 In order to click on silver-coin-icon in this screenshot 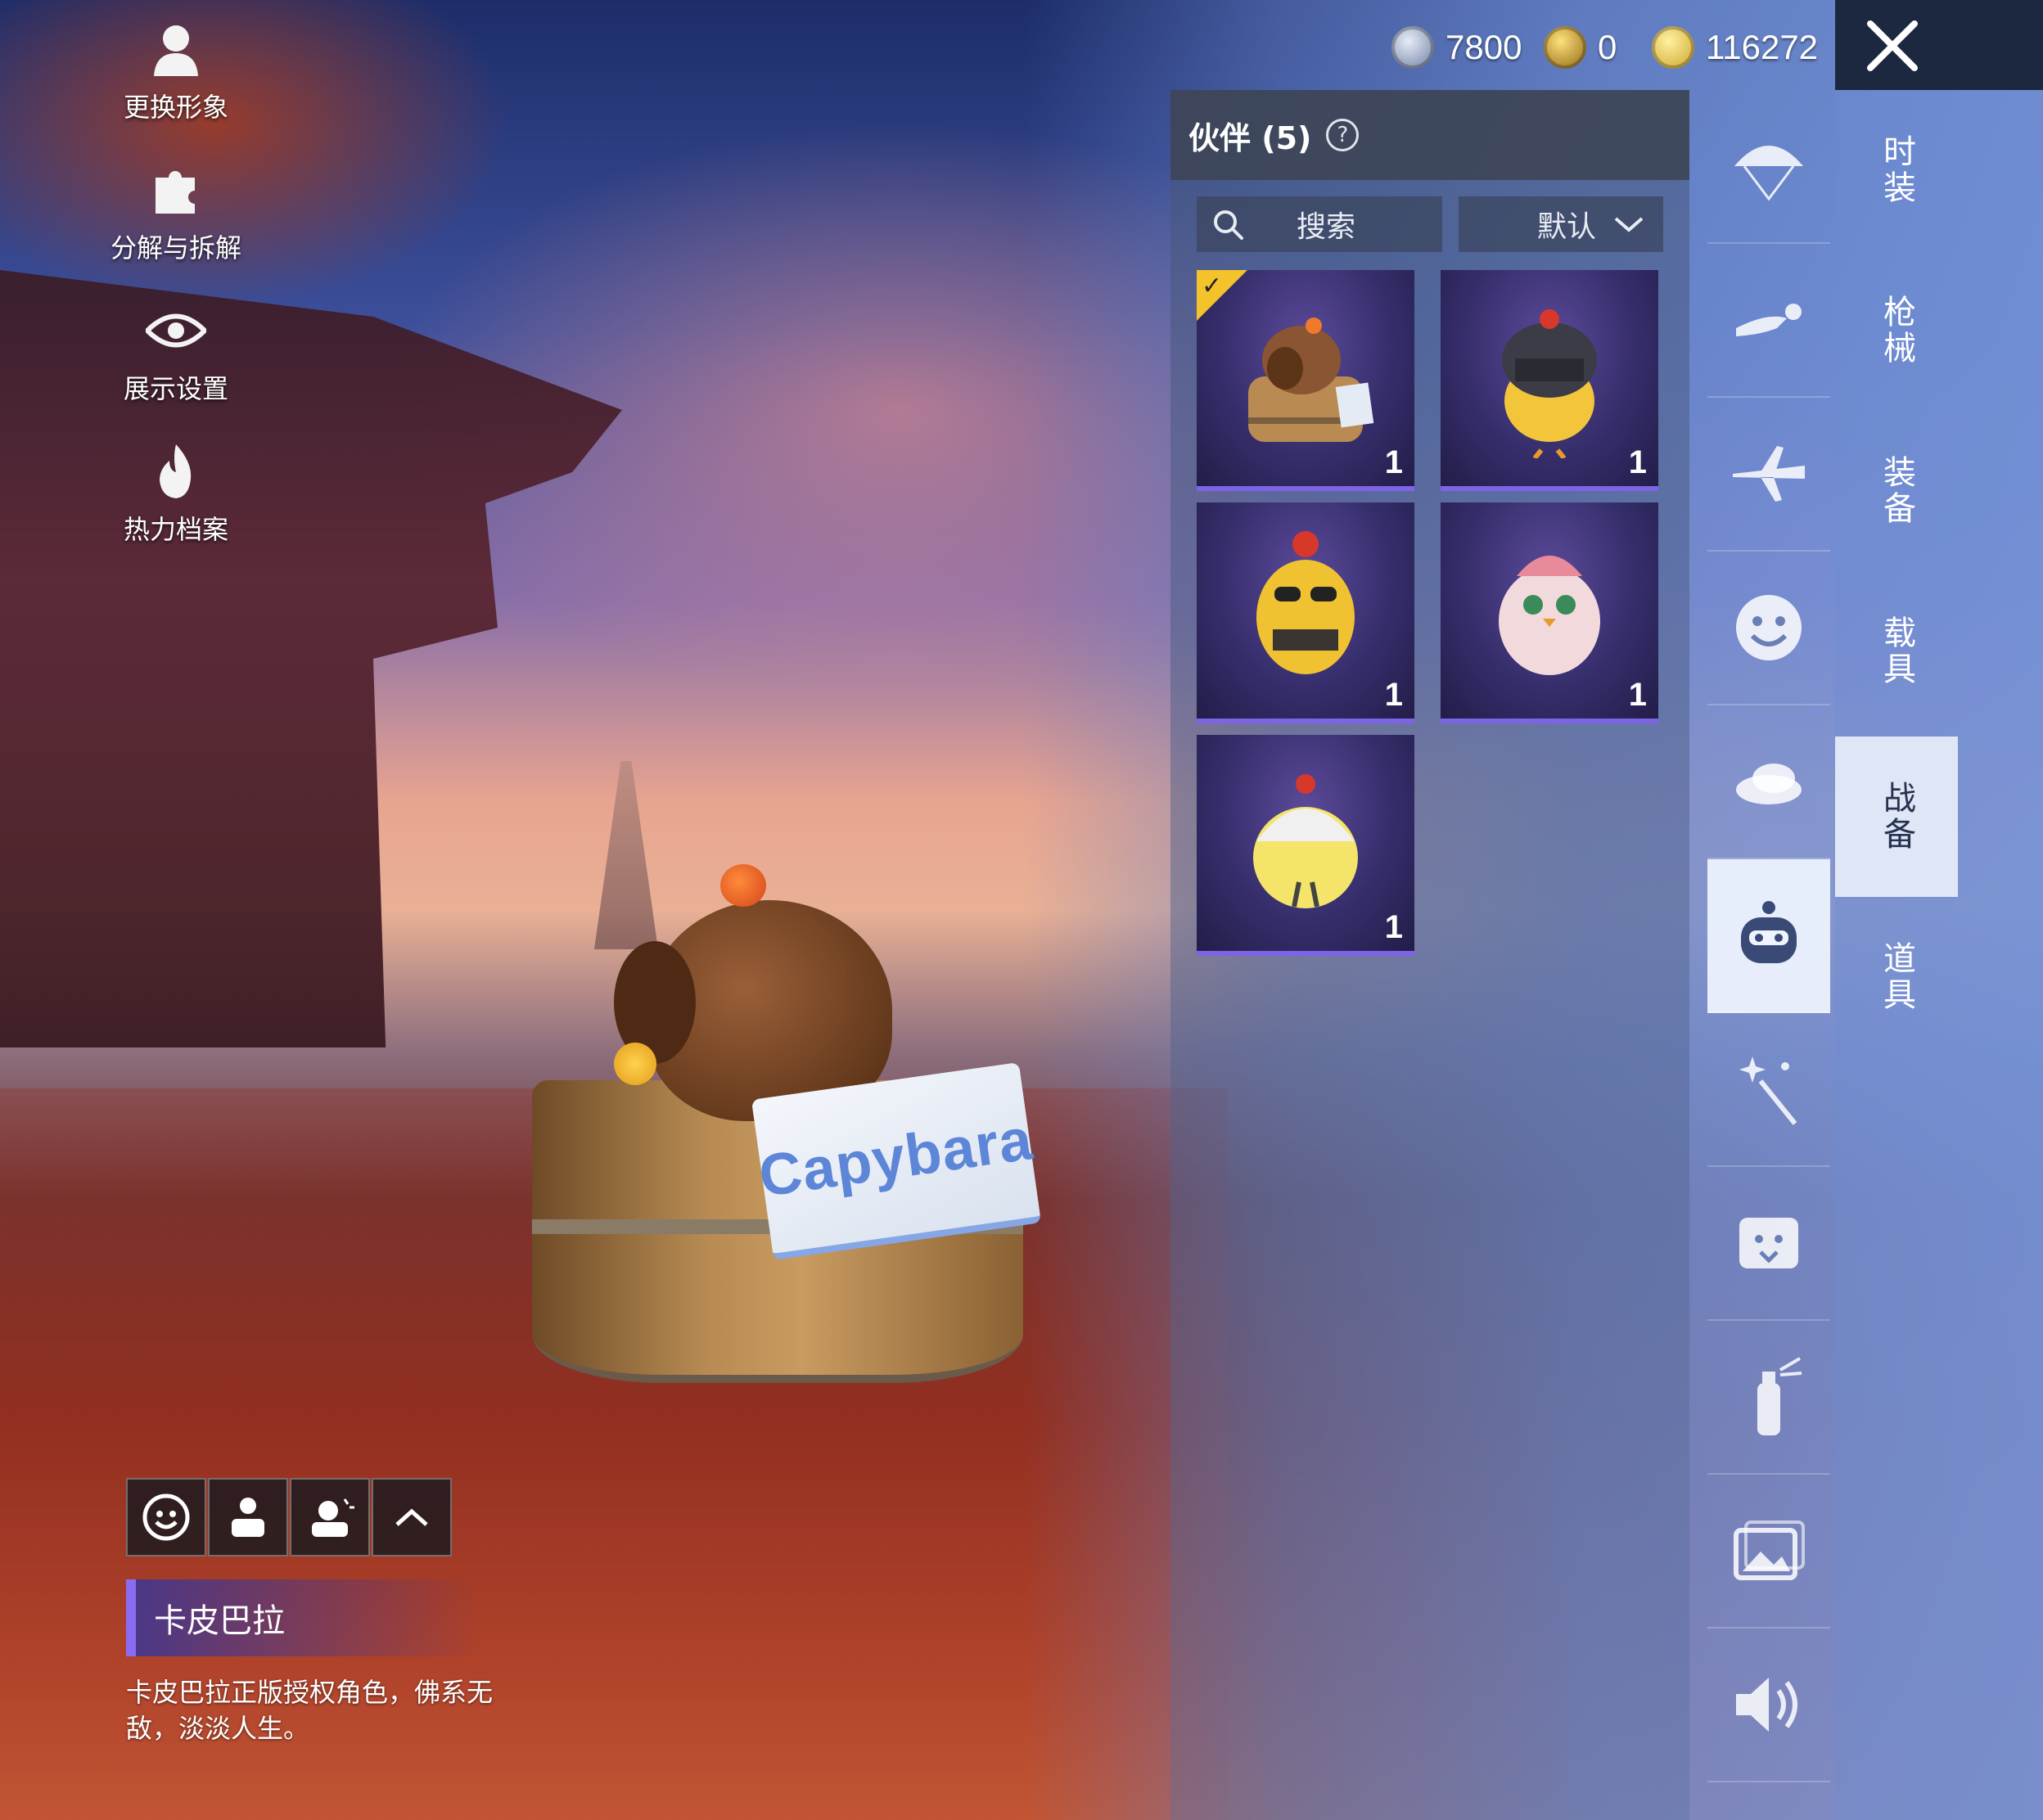, I will do `click(1412, 48)`.